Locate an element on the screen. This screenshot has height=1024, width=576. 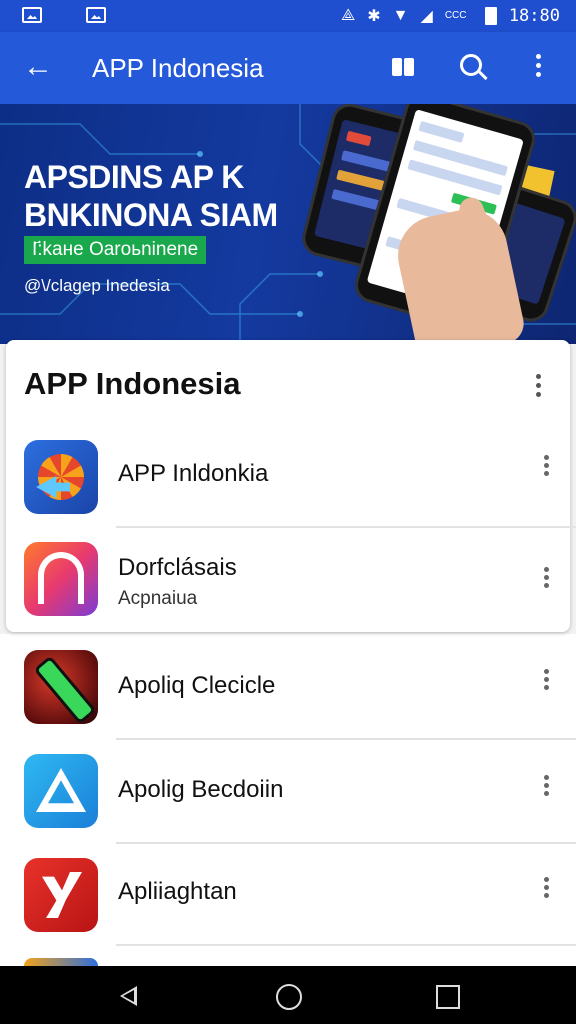
search-icon is located at coordinates (474, 68).